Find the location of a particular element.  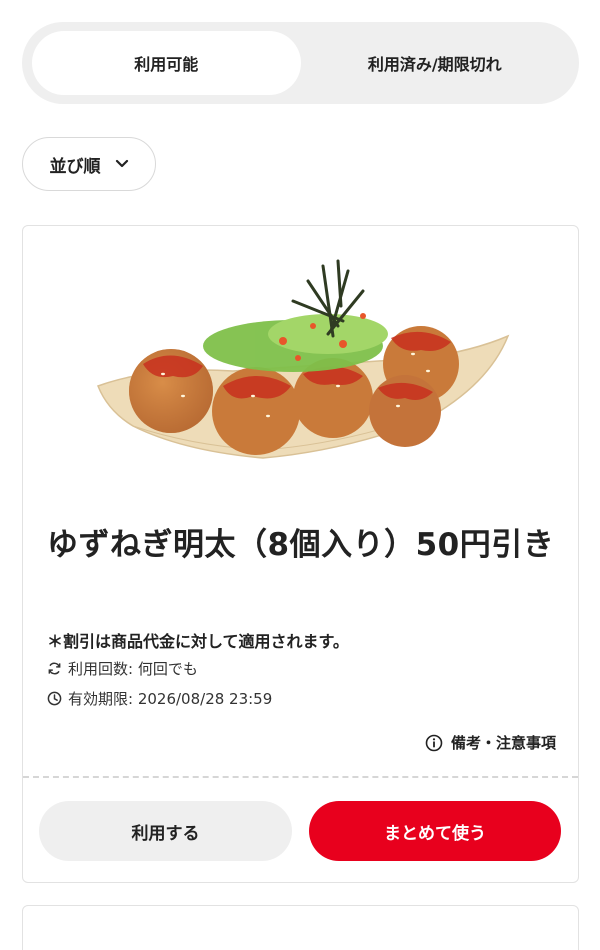

use-button: 利用する is located at coordinates (165, 831).